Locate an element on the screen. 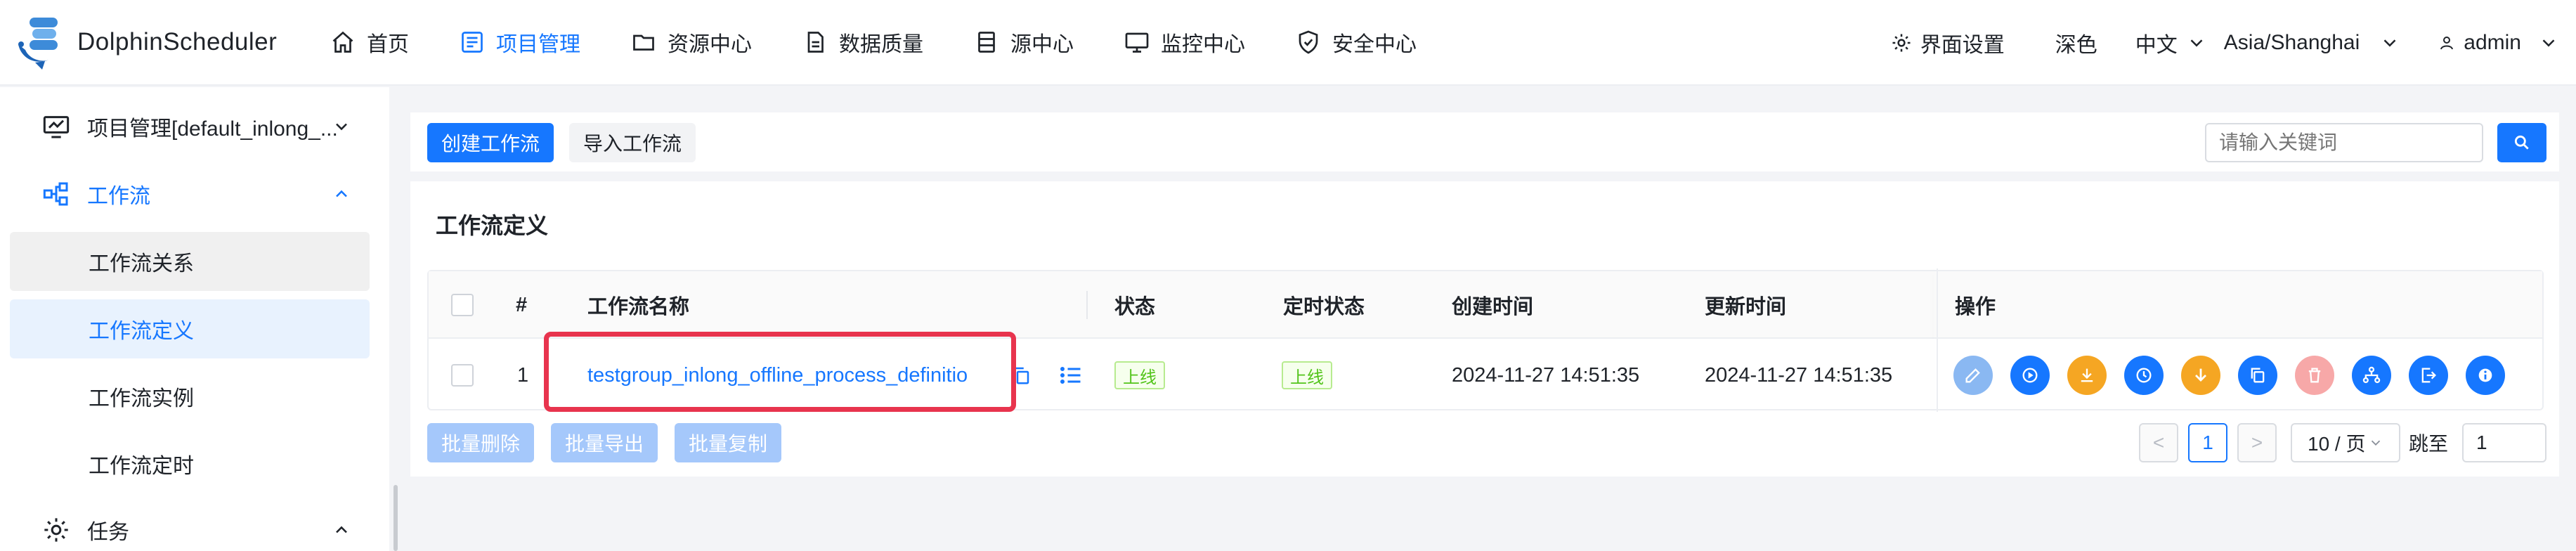  sidebar-scrollbar is located at coordinates (395, 518).